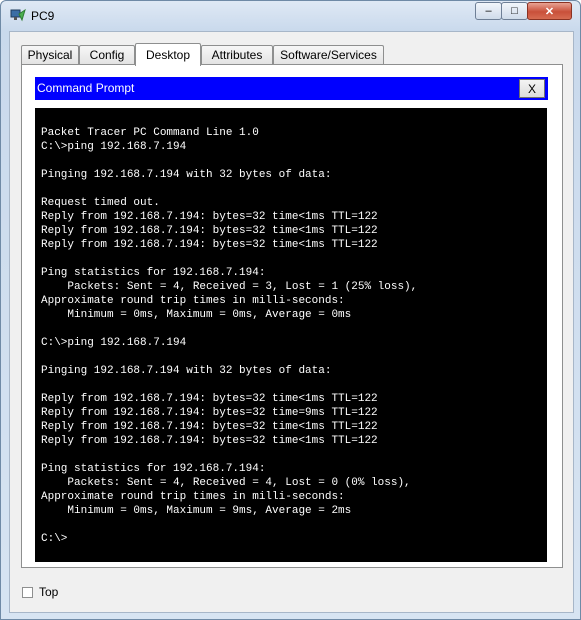  I want to click on close-command-prompt-label: X, so click(531, 88).